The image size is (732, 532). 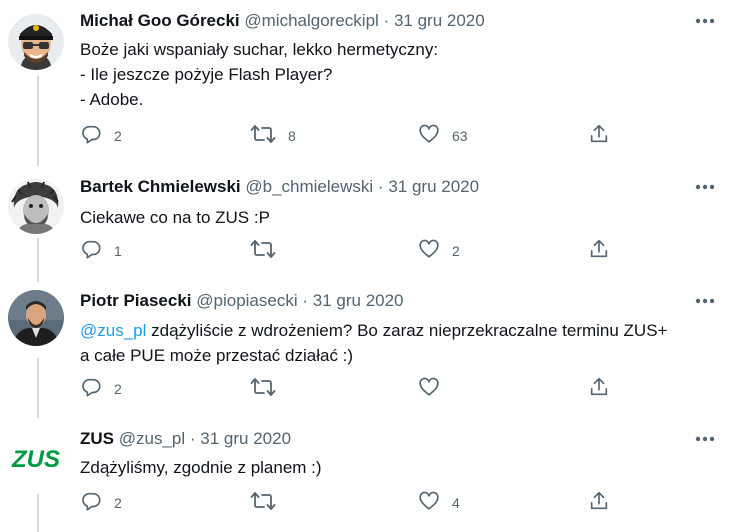 I want to click on zus-logo: ZUS, so click(x=35, y=459).